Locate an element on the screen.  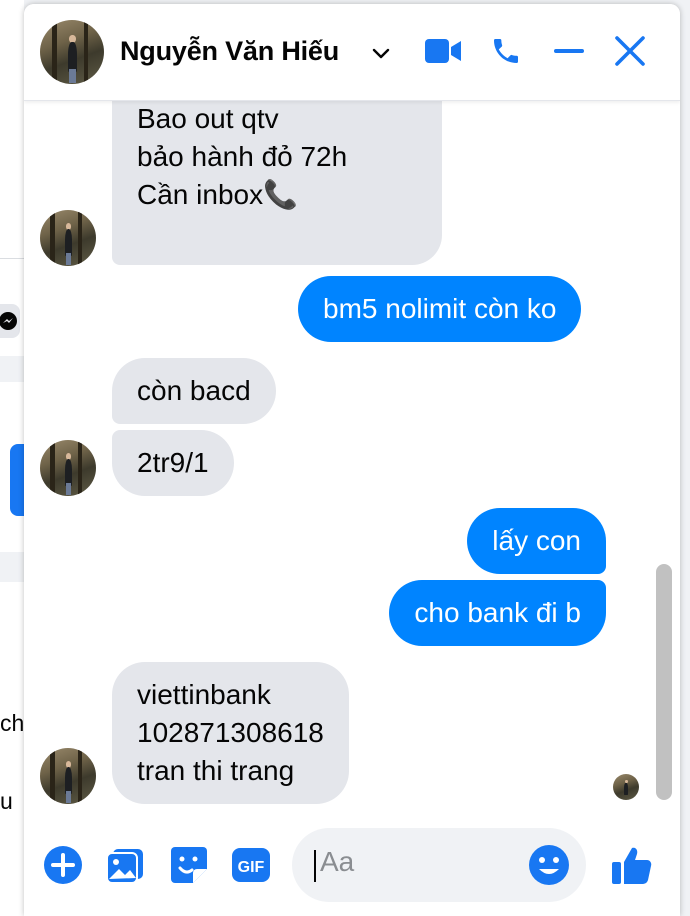
minimize-button is located at coordinates (569, 51).